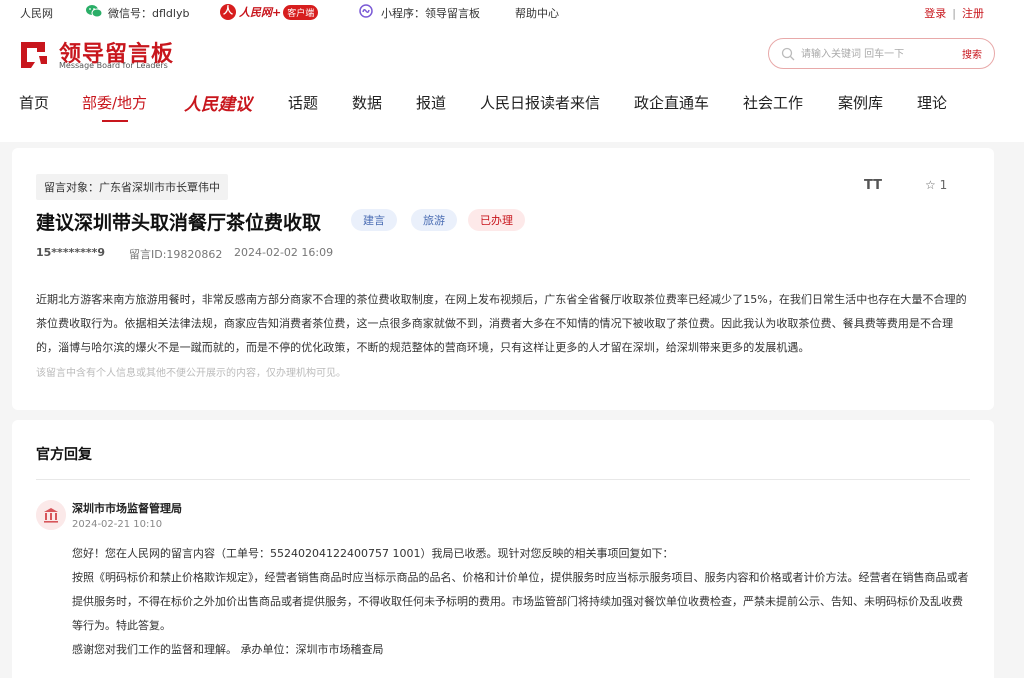  Describe the element at coordinates (114, 107) in the screenshot. I see `nav-ministries-local: 部委/地方` at that location.